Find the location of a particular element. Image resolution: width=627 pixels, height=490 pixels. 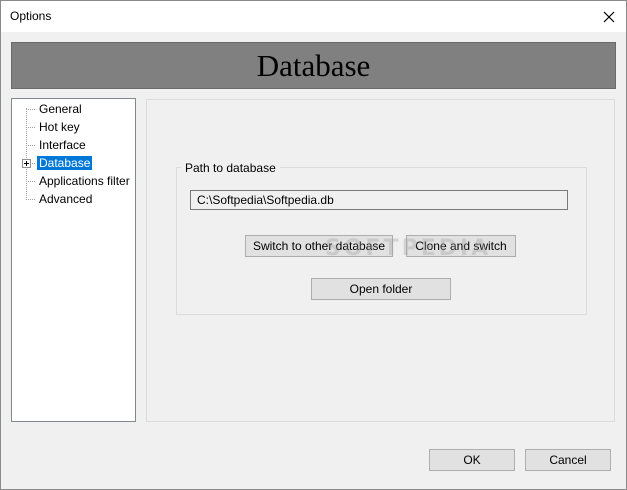

tree-item-hot-key: Hot key is located at coordinates (73, 127).